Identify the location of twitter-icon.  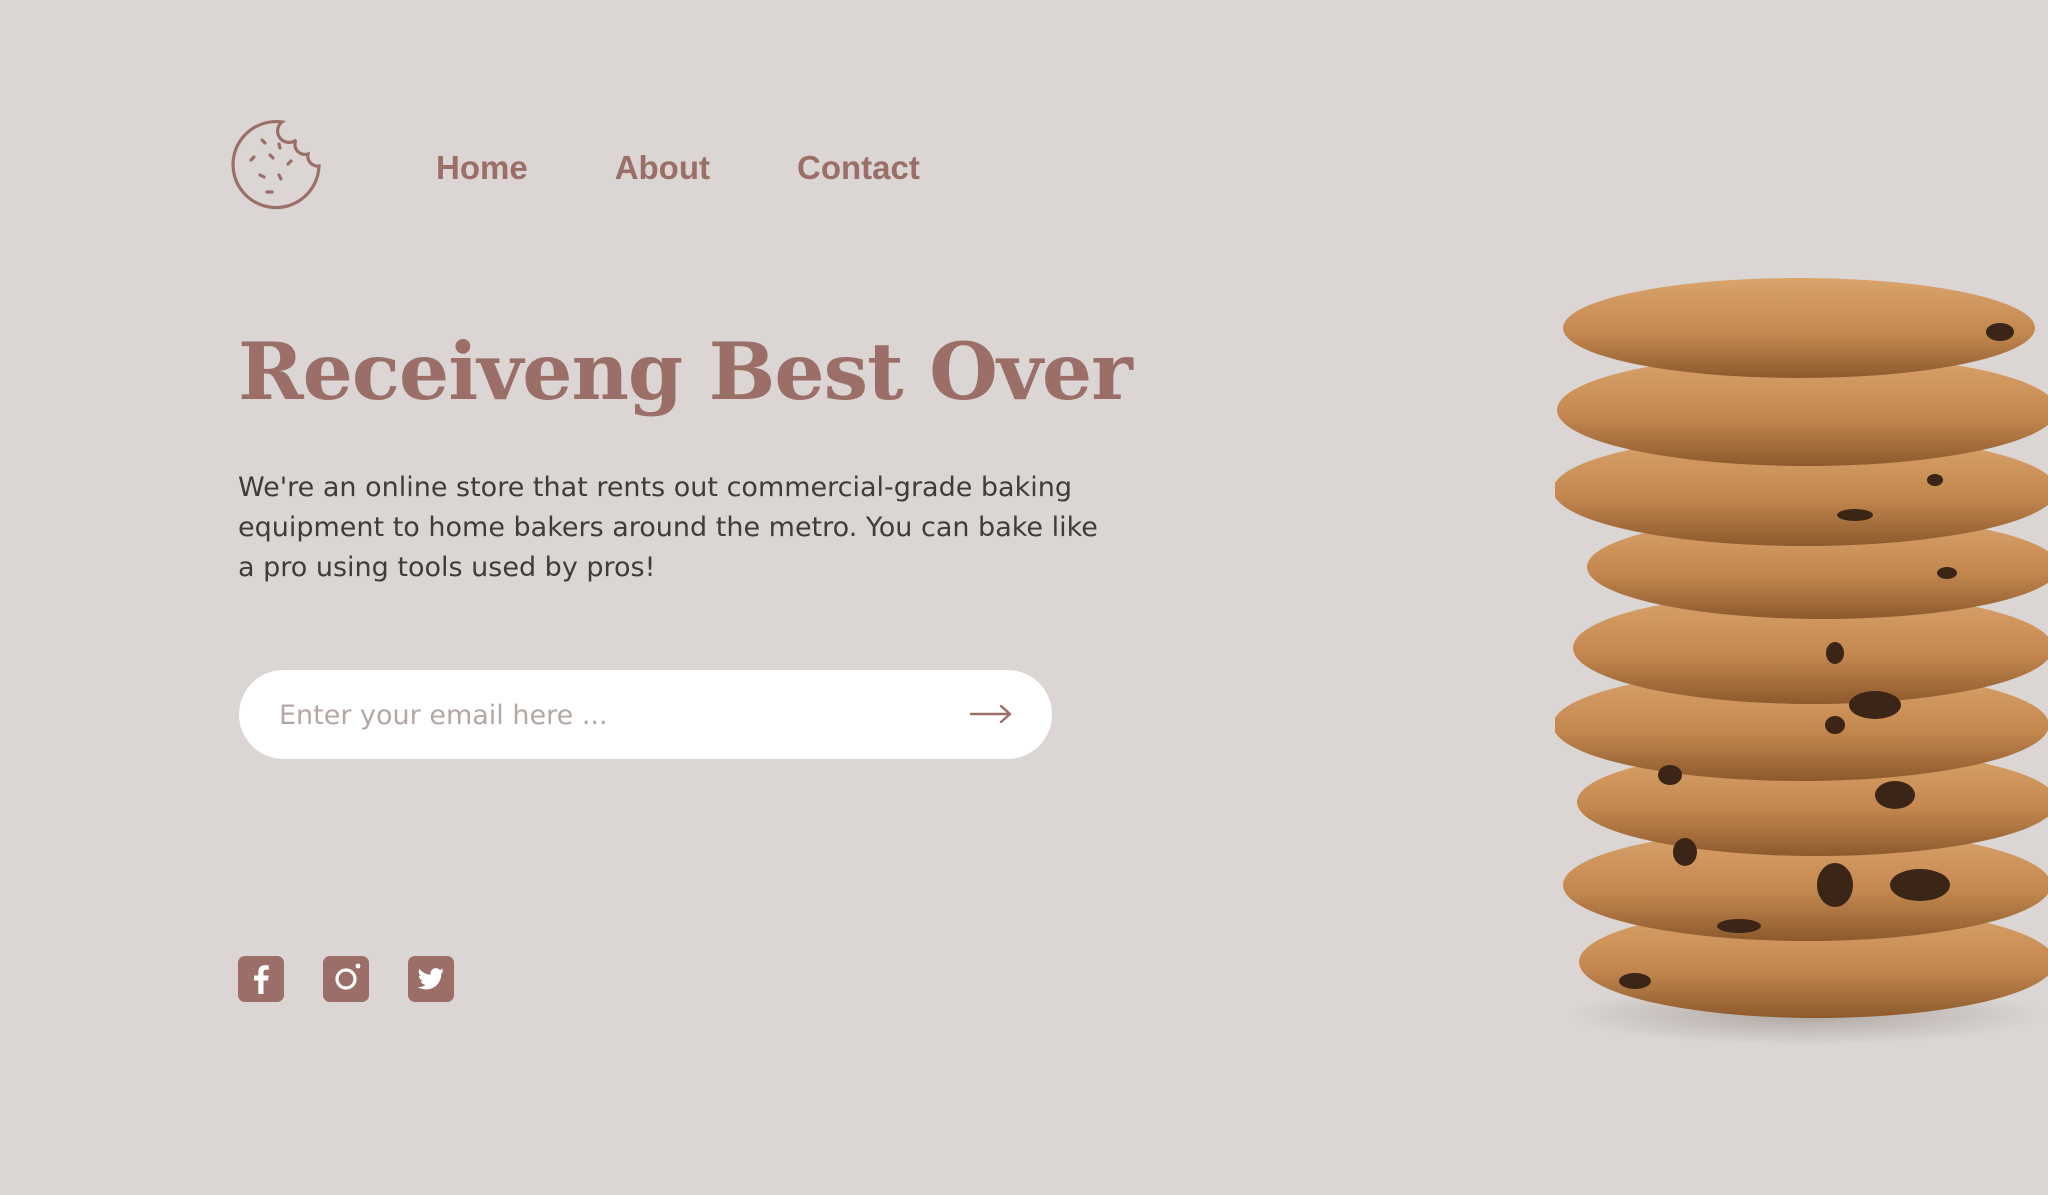
(431, 979).